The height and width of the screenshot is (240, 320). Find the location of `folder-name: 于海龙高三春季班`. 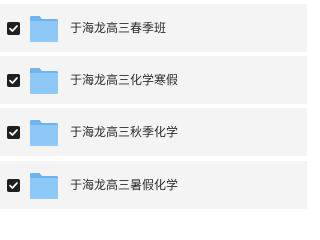

folder-name: 于海龙高三春季班 is located at coordinates (118, 28).